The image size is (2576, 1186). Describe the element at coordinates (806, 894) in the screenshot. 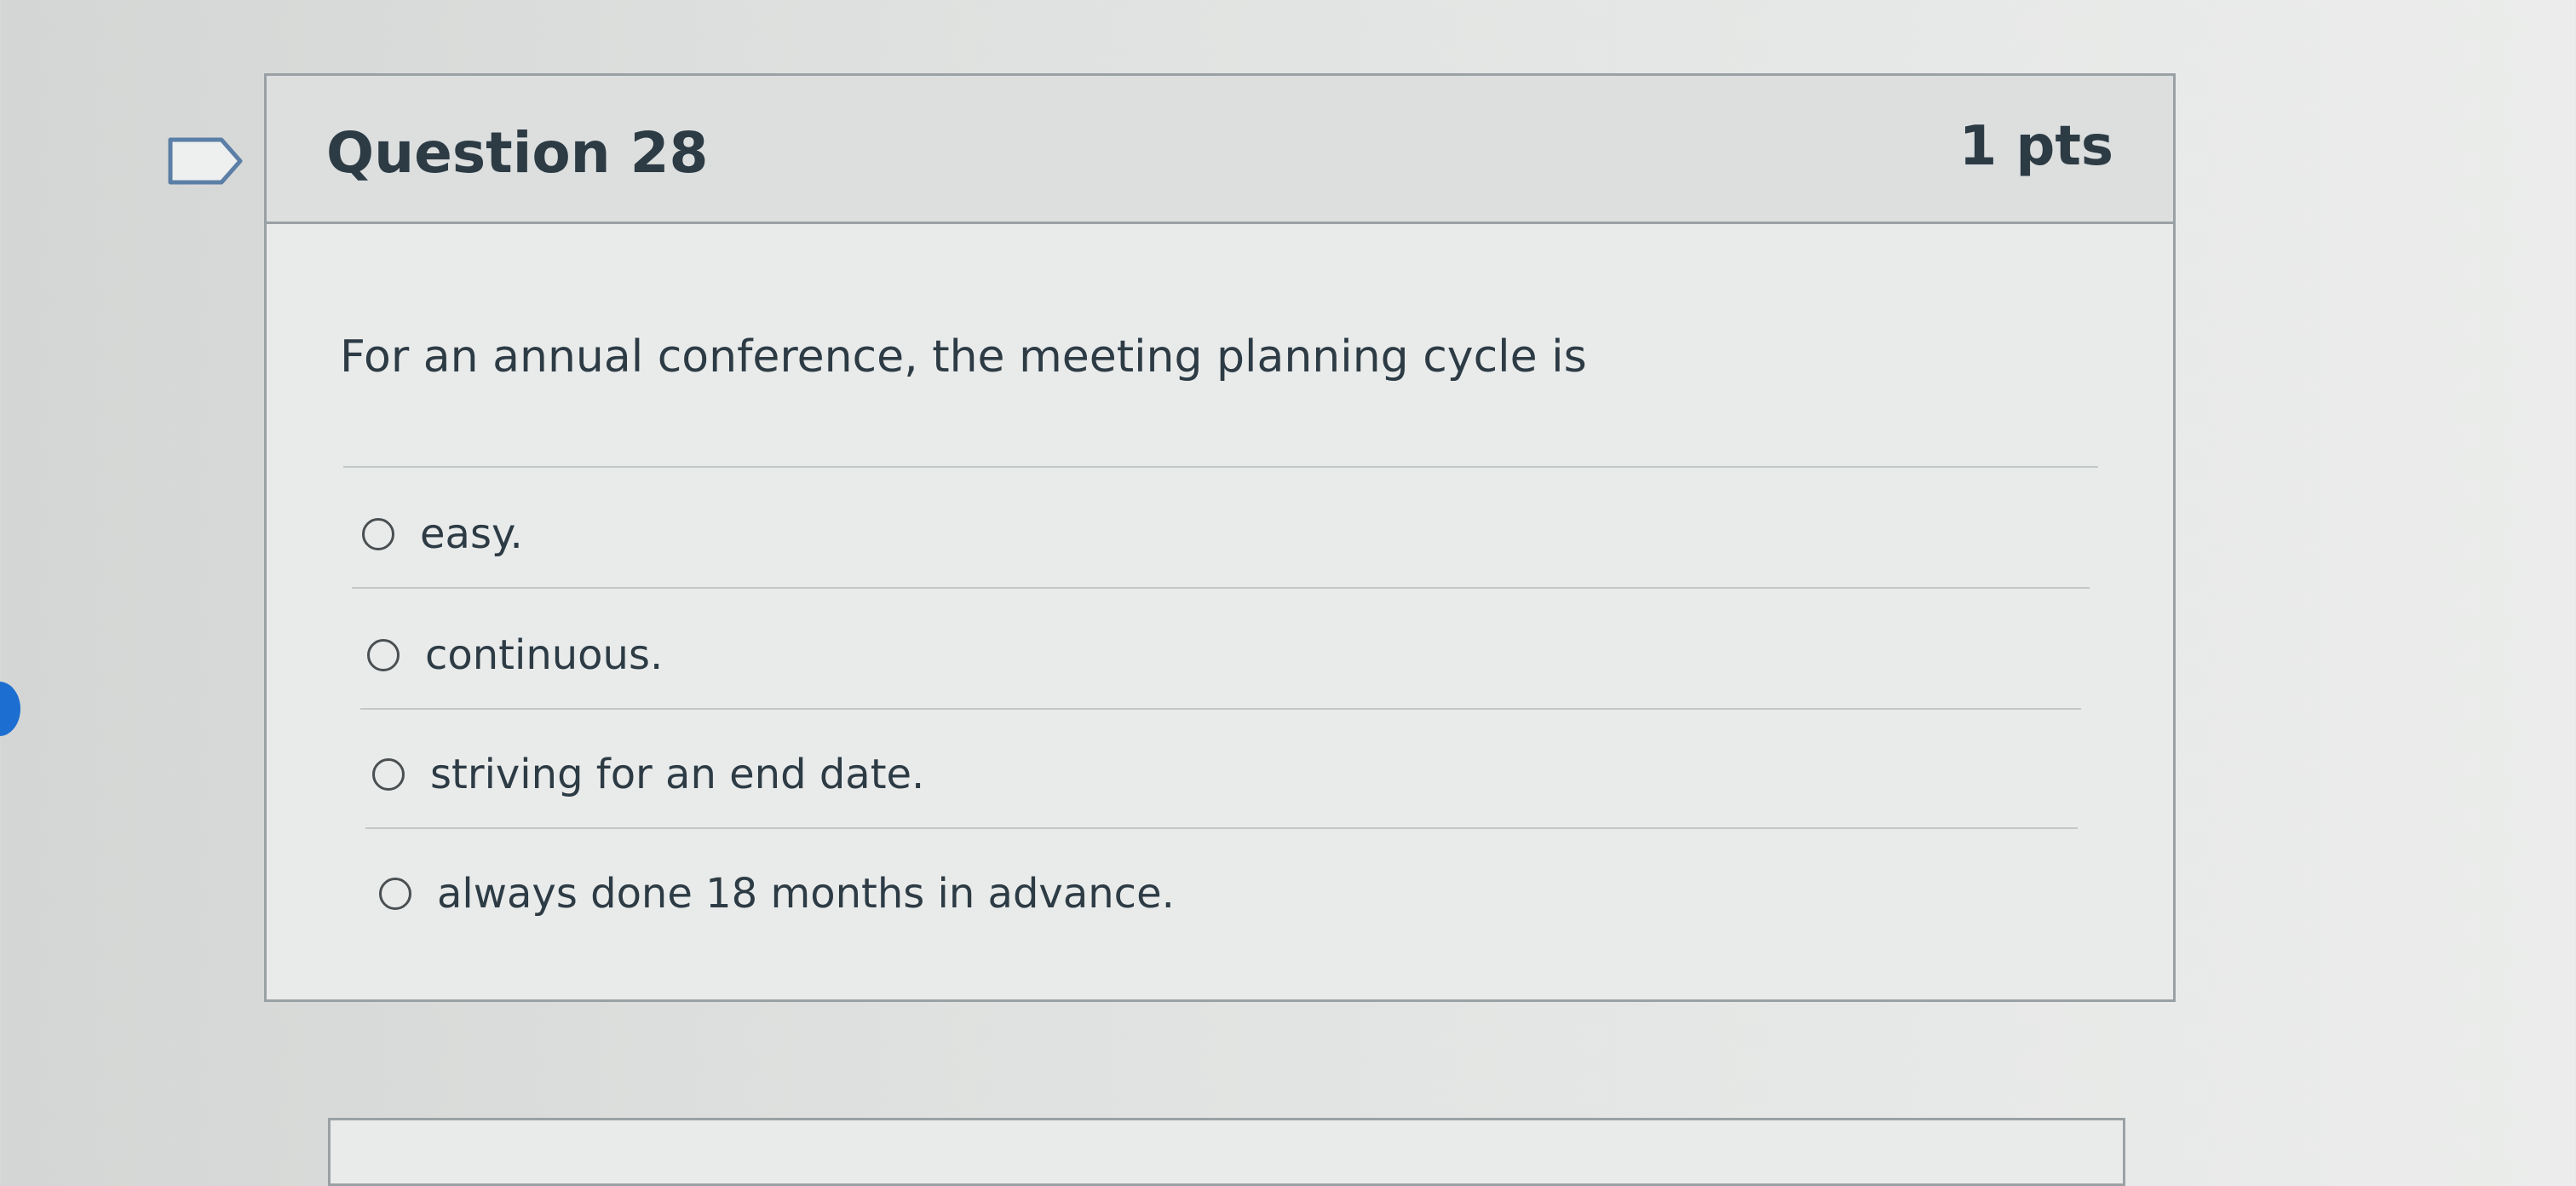

I see `answer-label: always done 18 months in advance.` at that location.